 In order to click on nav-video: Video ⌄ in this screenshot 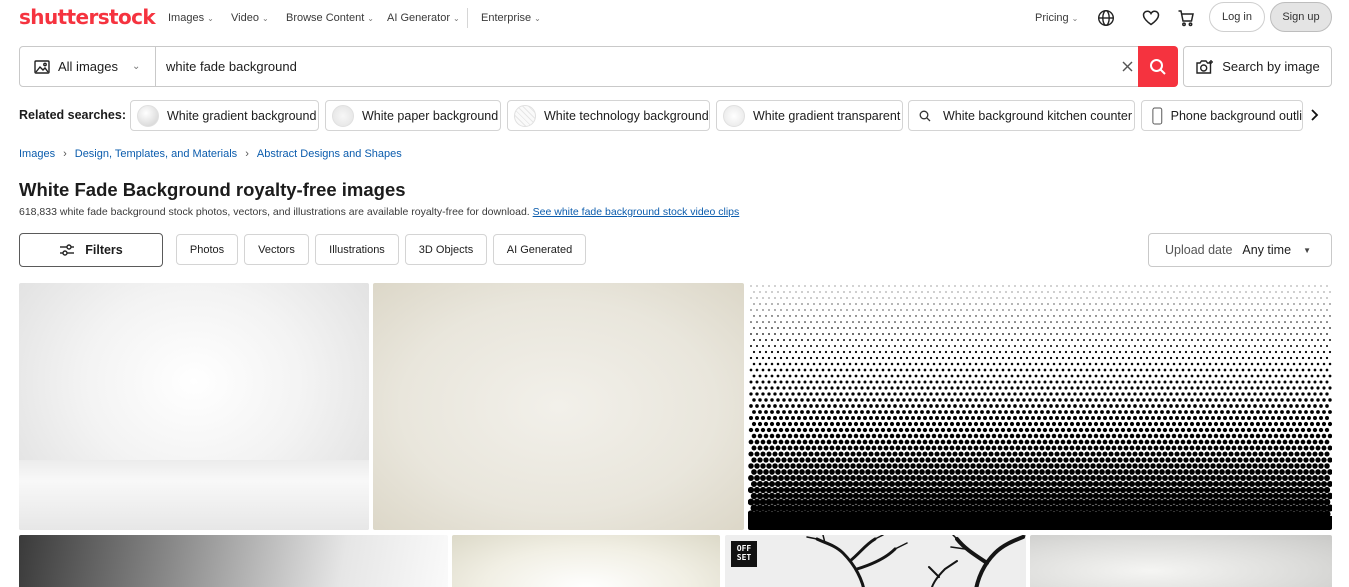, I will do `click(250, 18)`.